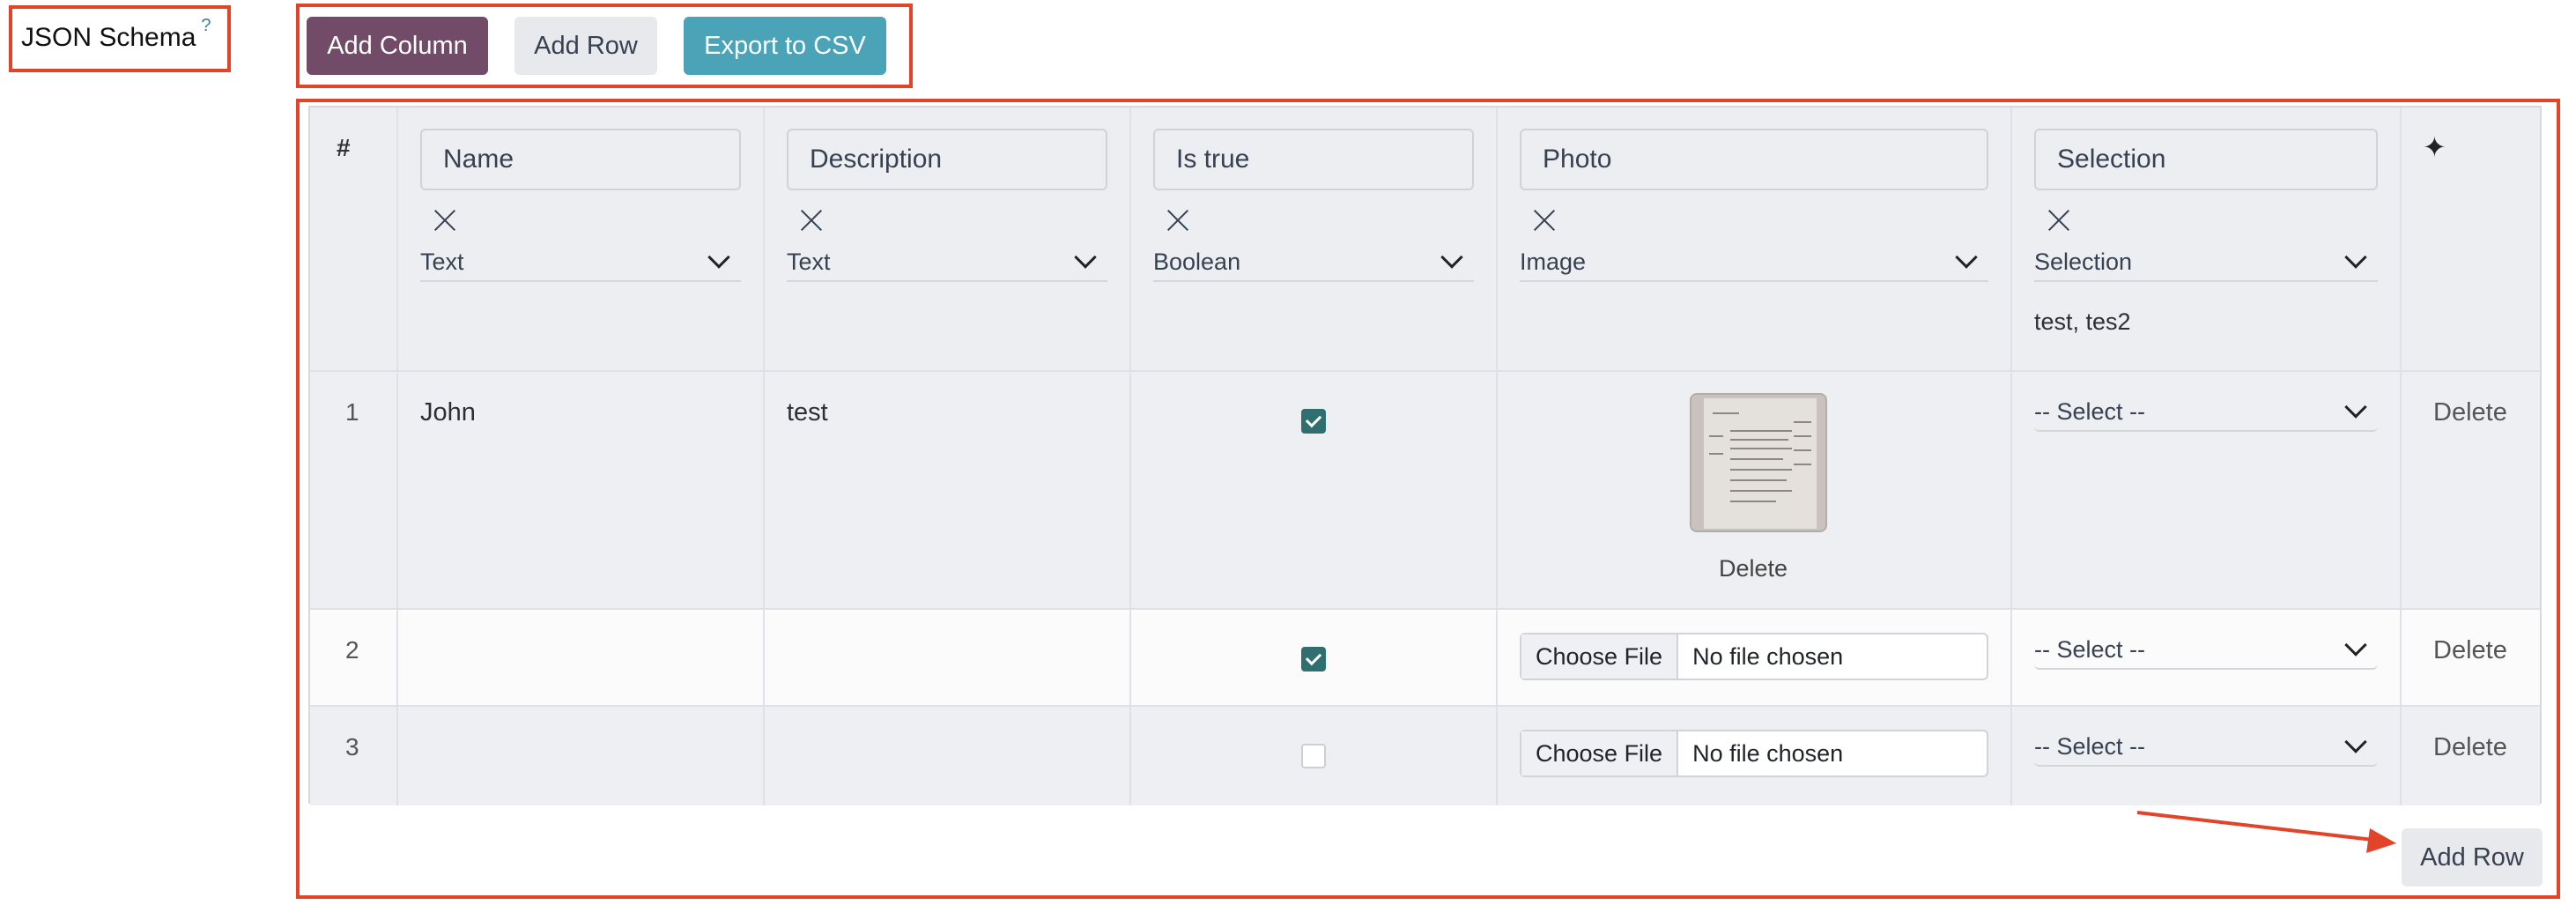  Describe the element at coordinates (1553, 261) in the screenshot. I see `column-type-label: Image` at that location.